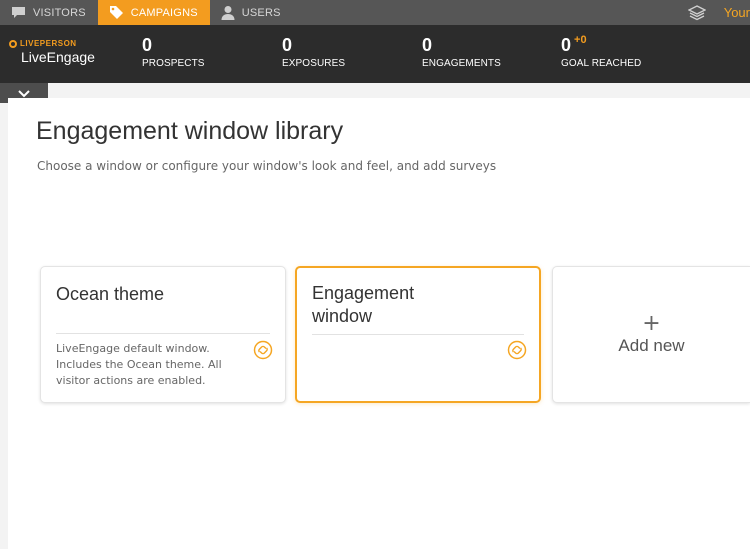 This screenshot has width=750, height=549. Describe the element at coordinates (651, 345) in the screenshot. I see `add-new-label: Add new` at that location.